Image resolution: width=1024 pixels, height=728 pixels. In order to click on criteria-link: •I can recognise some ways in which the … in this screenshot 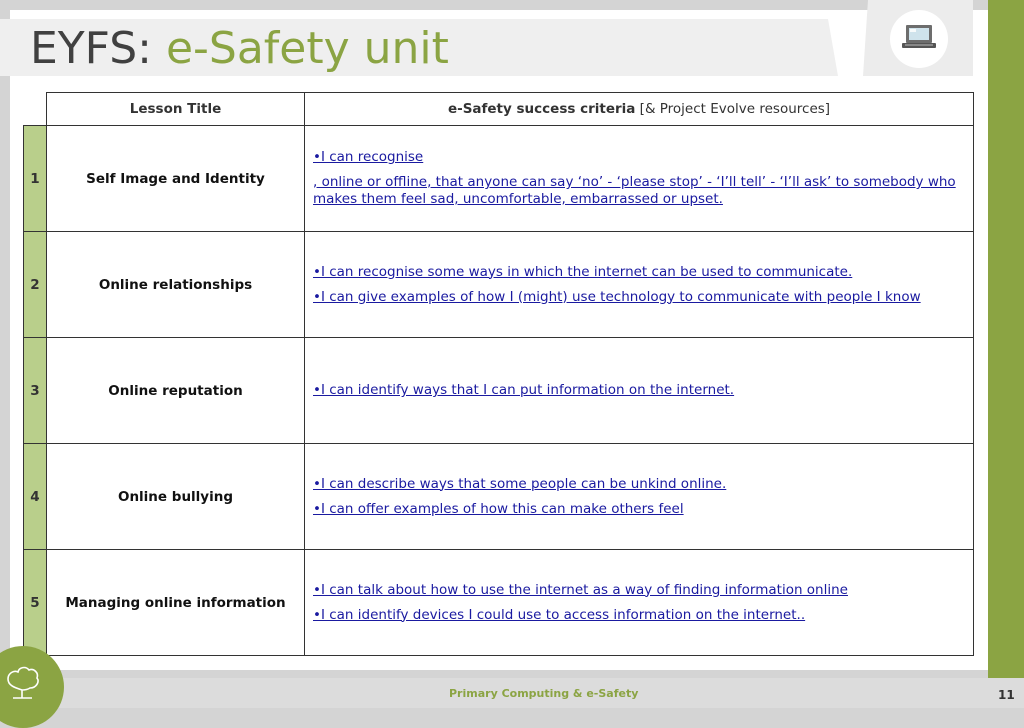, I will do `click(639, 272)`.